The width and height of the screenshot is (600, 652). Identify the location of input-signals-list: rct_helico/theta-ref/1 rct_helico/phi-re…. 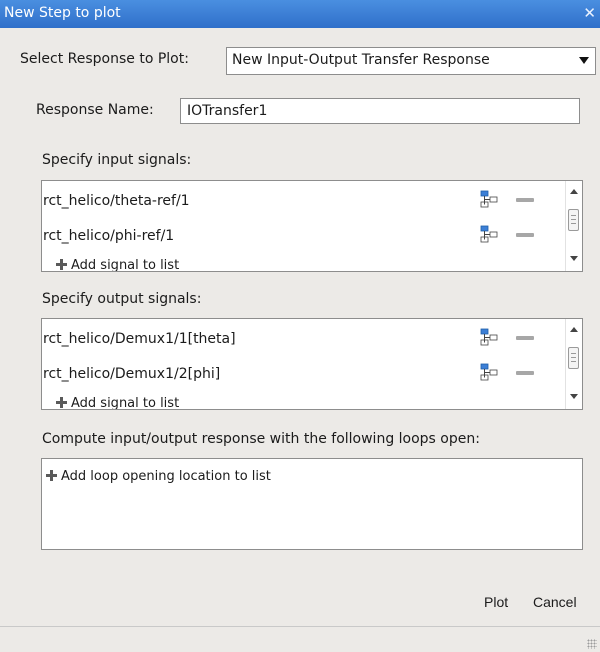
(312, 226).